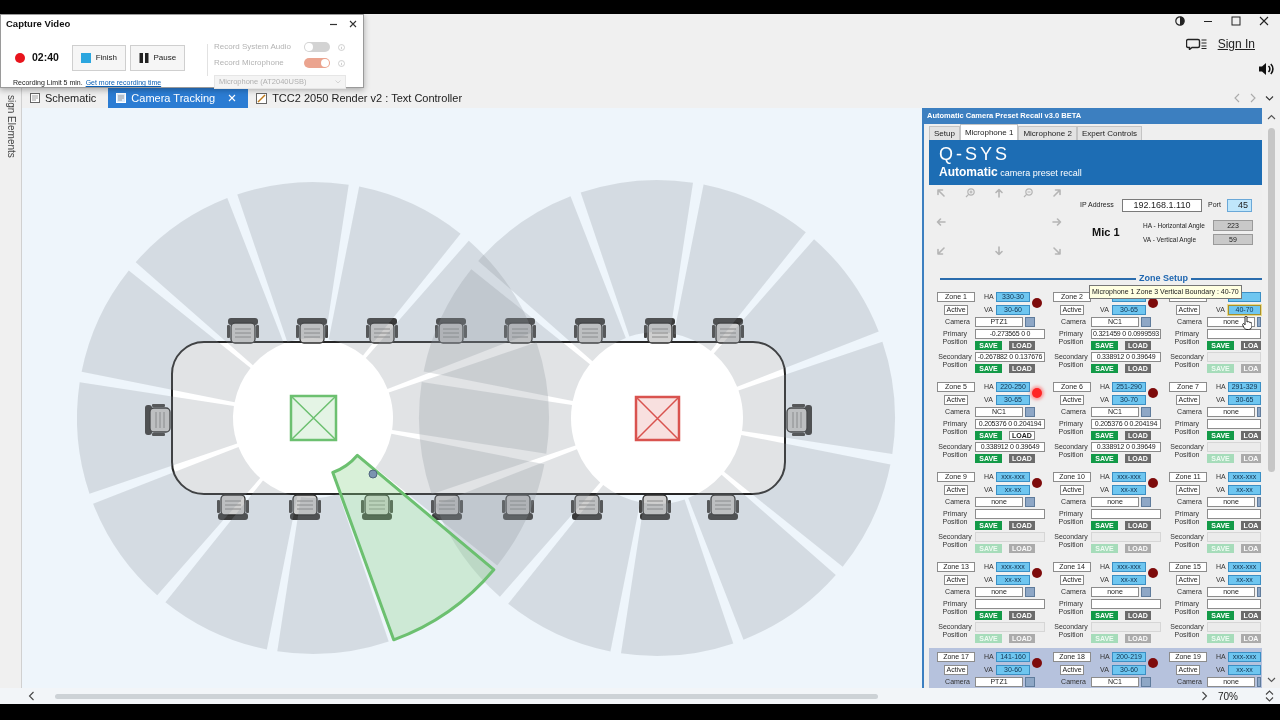  What do you see at coordinates (1204, 696) in the screenshot?
I see `chevron-right-icon` at bounding box center [1204, 696].